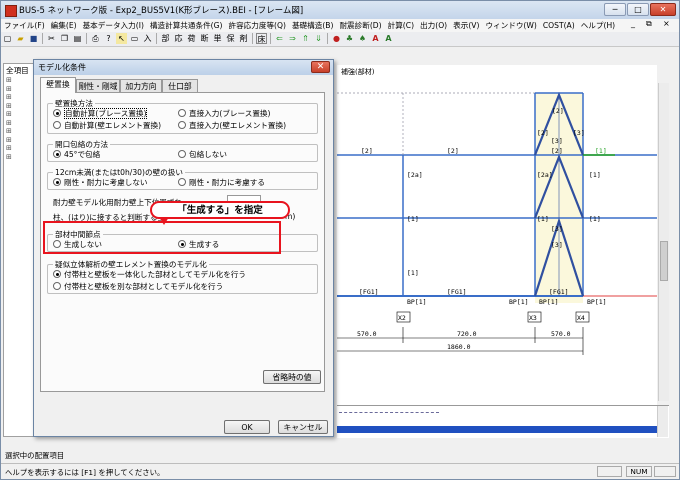 Image resolution: width=680 pixels, height=480 pixels. Describe the element at coordinates (217, 38) in the screenshot. I see `toolbar-btn-unit: 単` at that location.